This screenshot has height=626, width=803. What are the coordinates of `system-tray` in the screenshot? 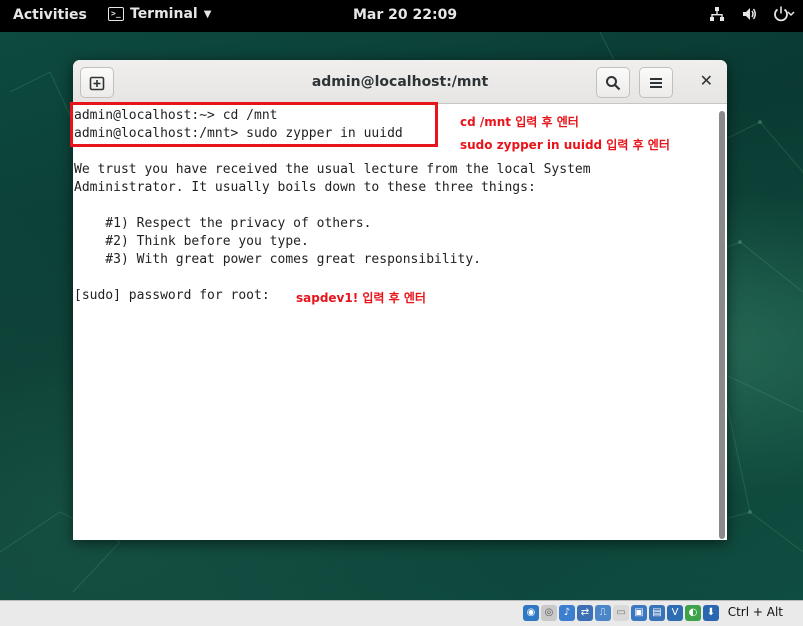 It's located at (752, 16).